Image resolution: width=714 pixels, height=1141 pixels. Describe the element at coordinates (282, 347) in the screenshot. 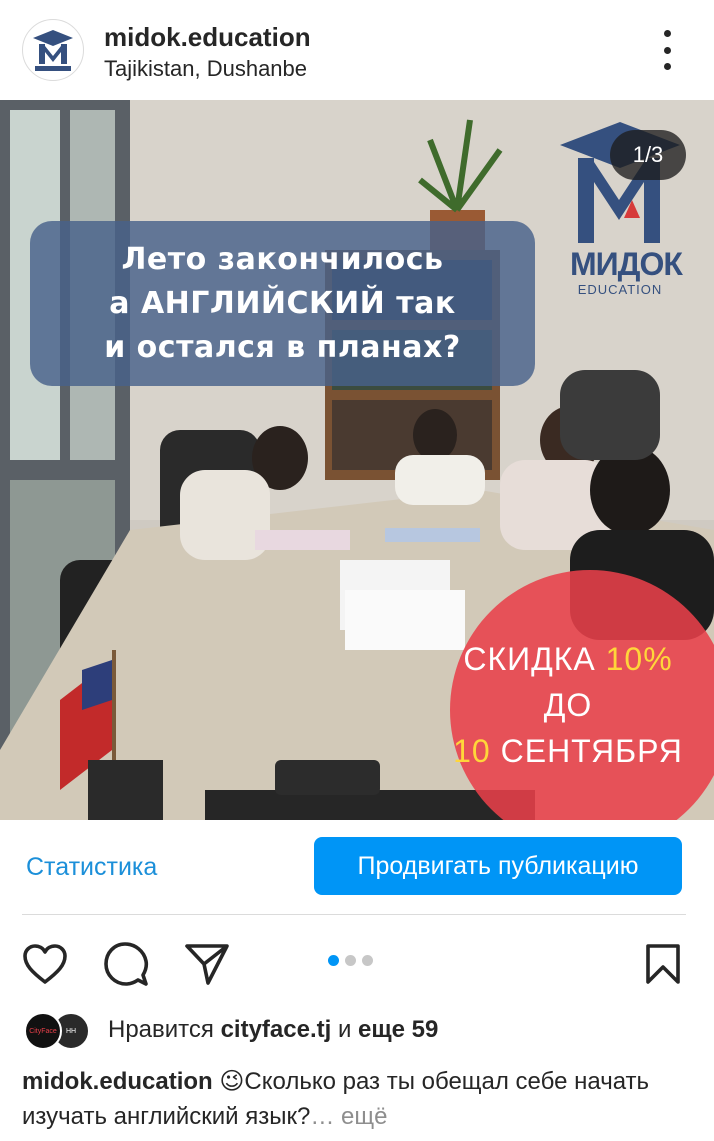

I see `headline-line-3: и остался в планах?` at that location.